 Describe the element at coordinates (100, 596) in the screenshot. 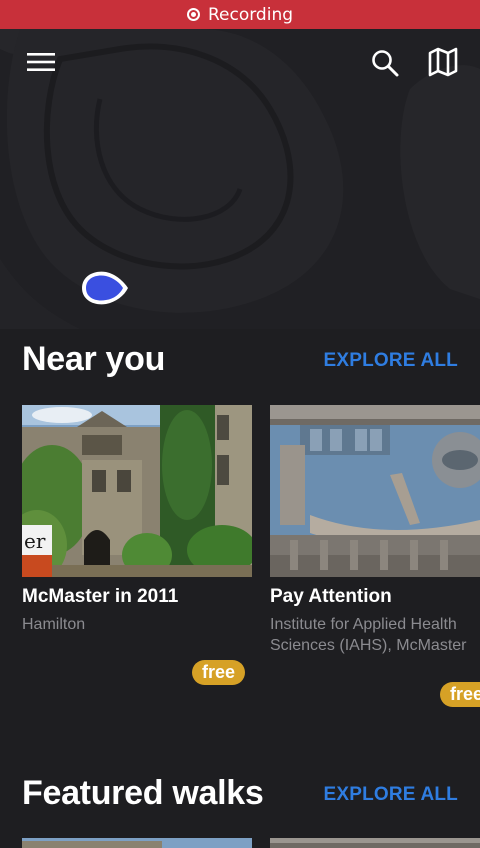

I see `walk-card-title: McMaster in 2011` at that location.